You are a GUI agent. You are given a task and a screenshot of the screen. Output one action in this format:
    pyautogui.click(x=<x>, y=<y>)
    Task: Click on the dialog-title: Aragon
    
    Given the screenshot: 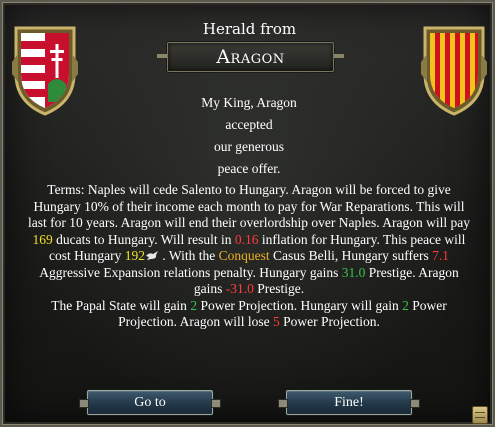 What is the action you would take?
    pyautogui.click(x=250, y=57)
    